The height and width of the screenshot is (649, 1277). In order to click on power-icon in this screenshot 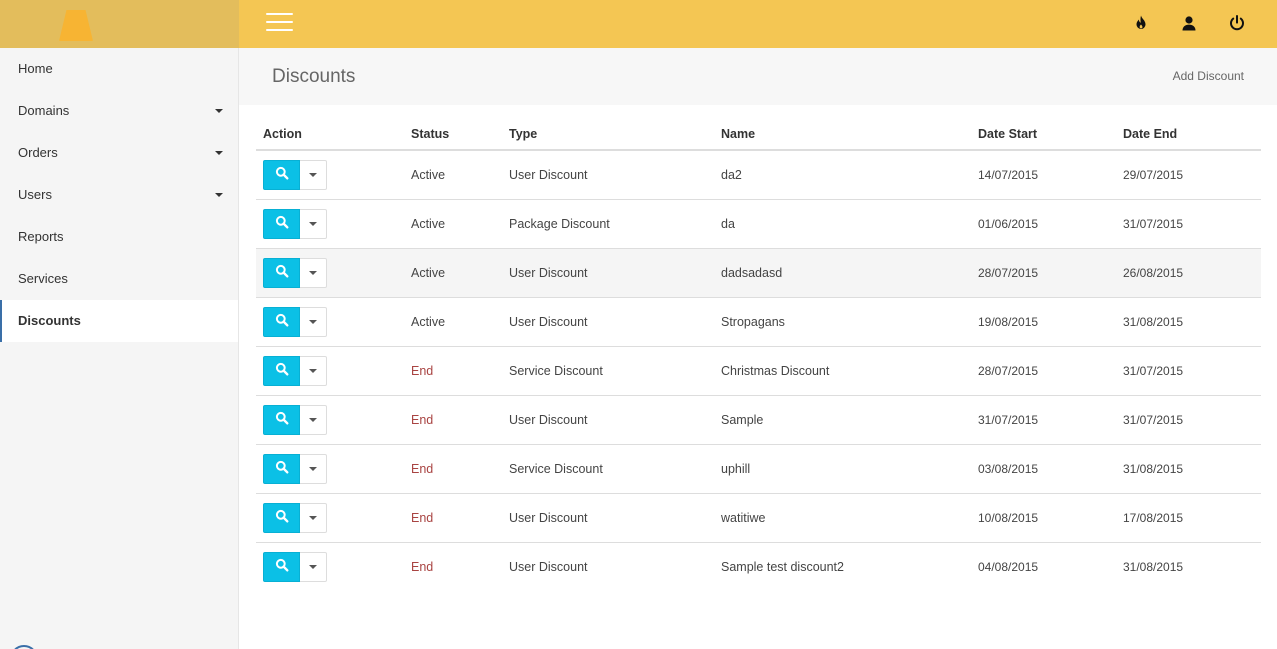, I will do `click(1237, 23)`.